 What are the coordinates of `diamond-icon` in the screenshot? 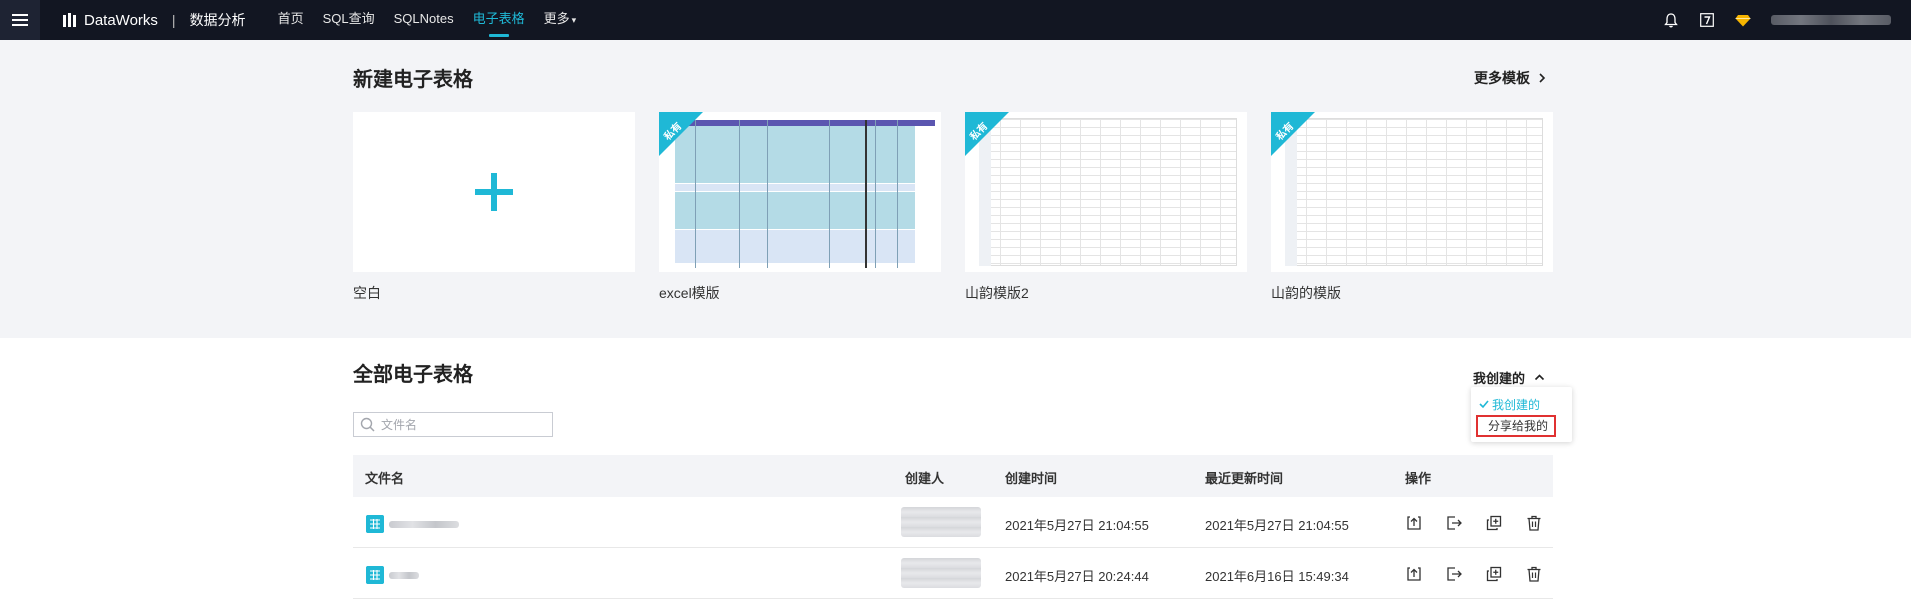 It's located at (1743, 20).